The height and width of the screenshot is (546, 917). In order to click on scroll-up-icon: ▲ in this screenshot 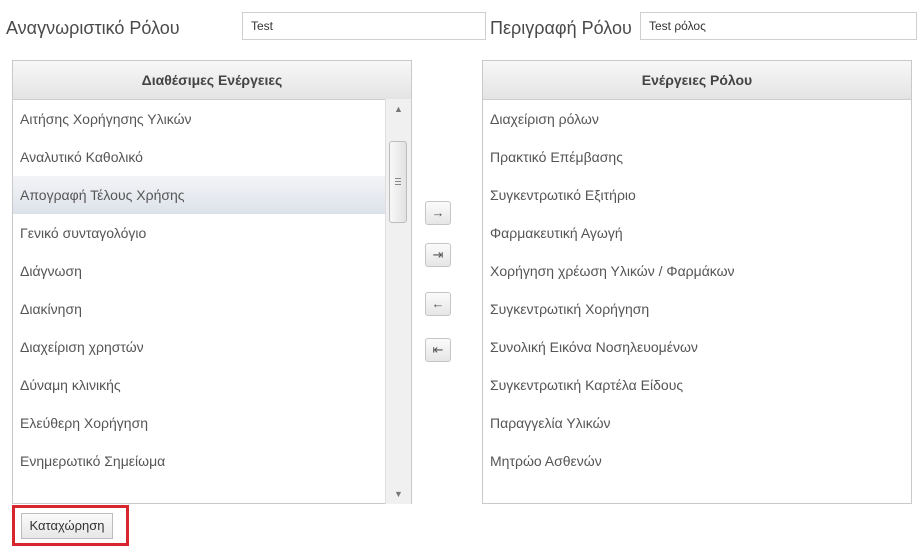, I will do `click(398, 109)`.